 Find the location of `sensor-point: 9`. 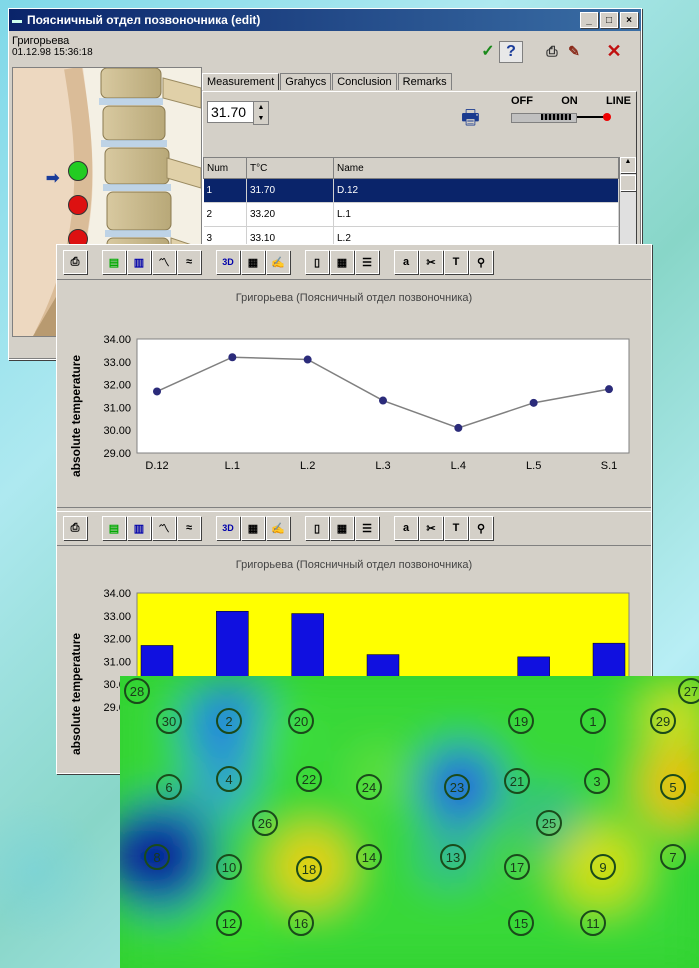

sensor-point: 9 is located at coordinates (603, 867).